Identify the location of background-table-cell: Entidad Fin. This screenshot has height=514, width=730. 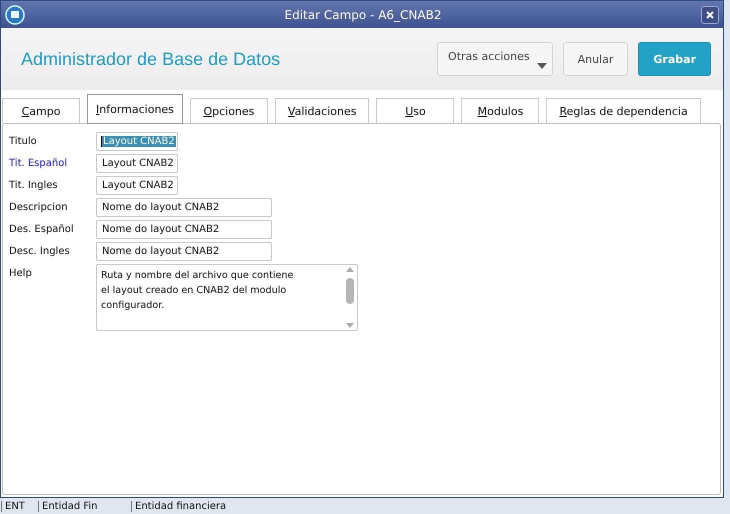
(81, 506).